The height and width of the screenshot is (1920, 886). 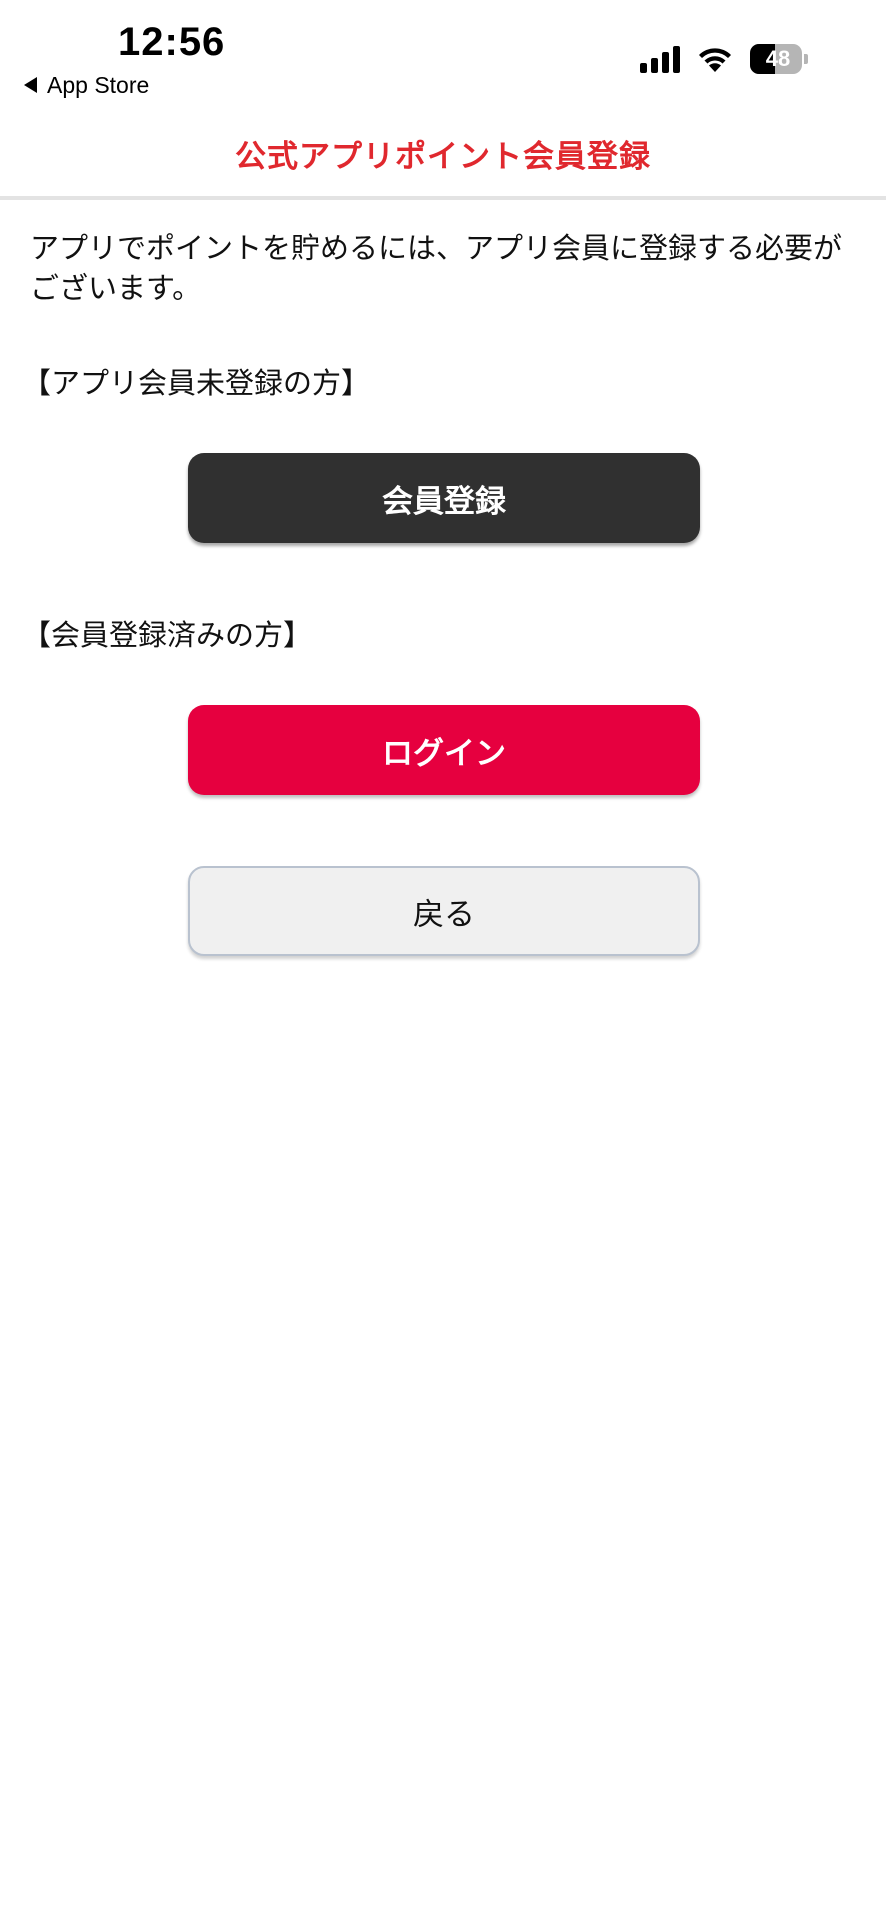 I want to click on battery-body: 48, so click(x=776, y=59).